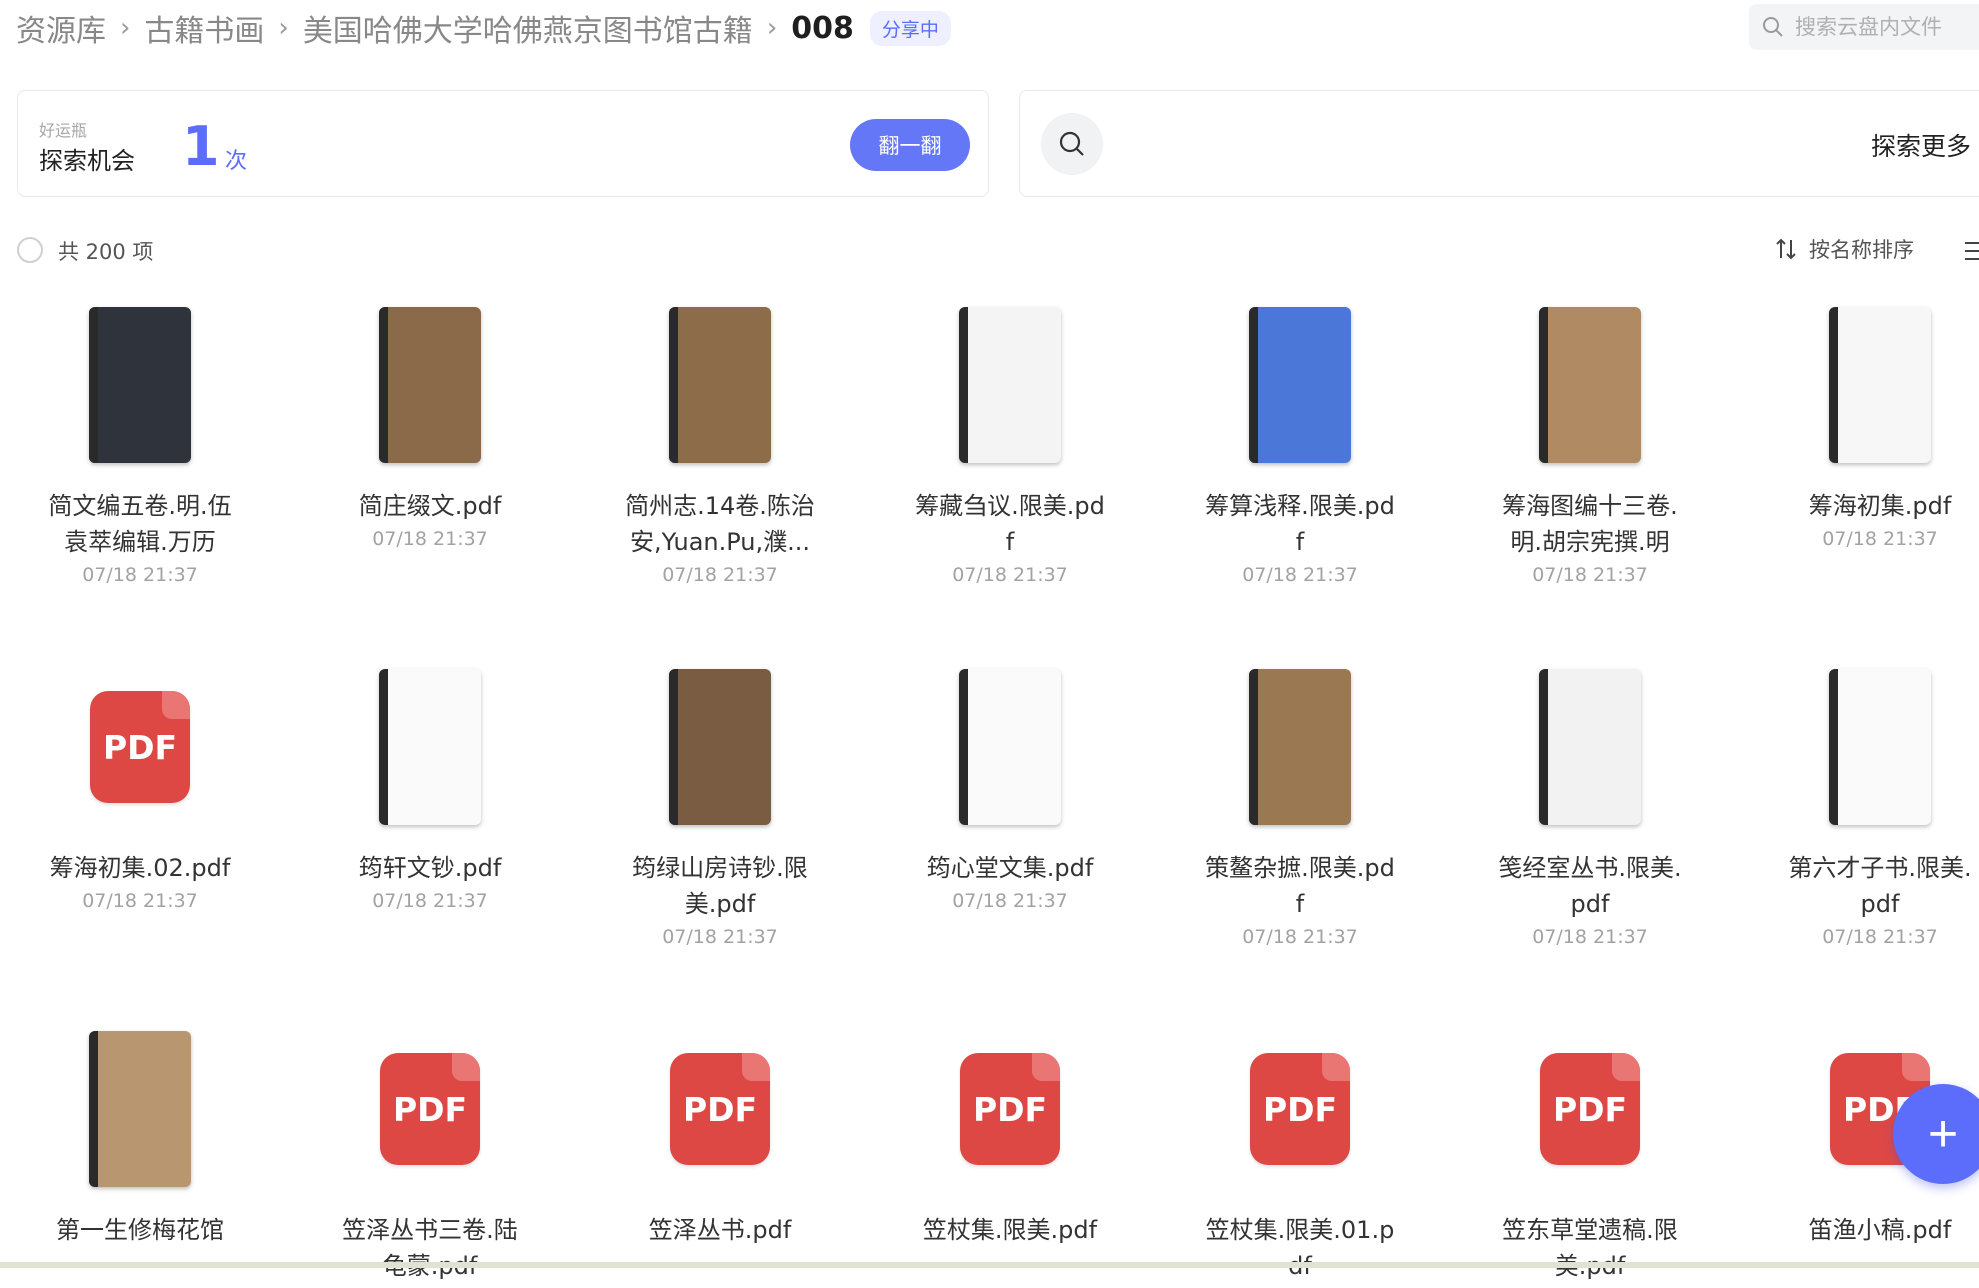  What do you see at coordinates (1921, 145) in the screenshot?
I see `explore-more-link: 探索更多` at bounding box center [1921, 145].